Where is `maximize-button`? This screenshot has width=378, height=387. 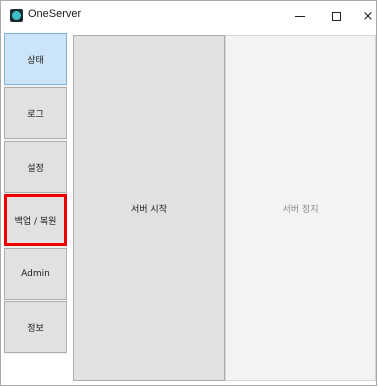
maximize-button is located at coordinates (336, 16).